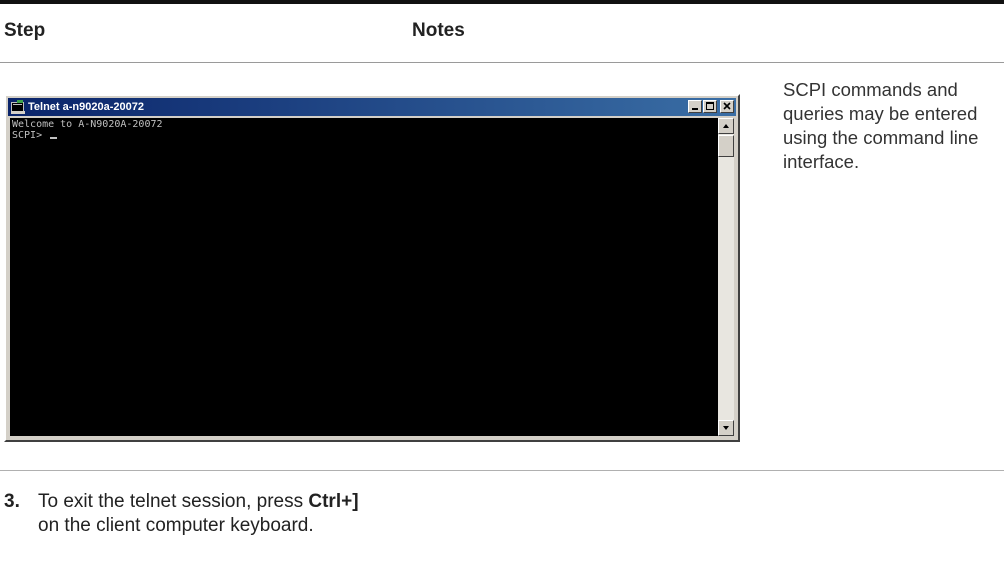  I want to click on scroll-down-button, so click(726, 428).